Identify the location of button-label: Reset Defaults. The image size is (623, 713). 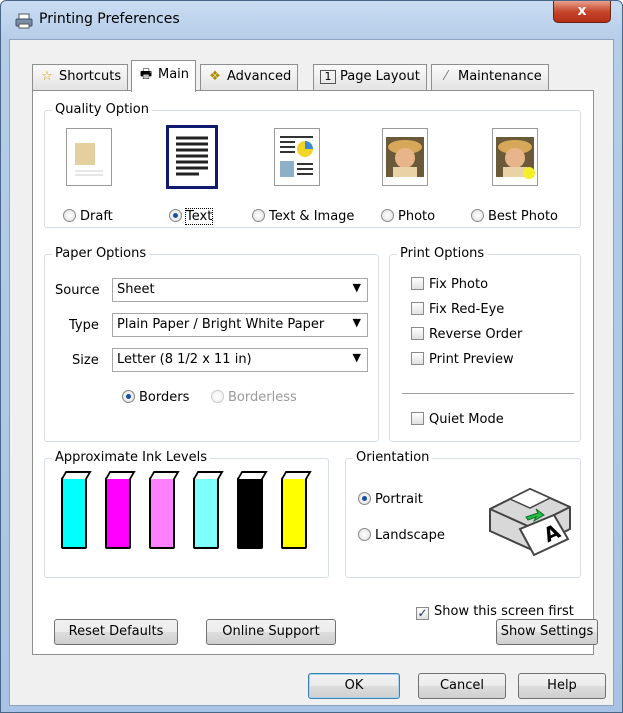
(116, 631).